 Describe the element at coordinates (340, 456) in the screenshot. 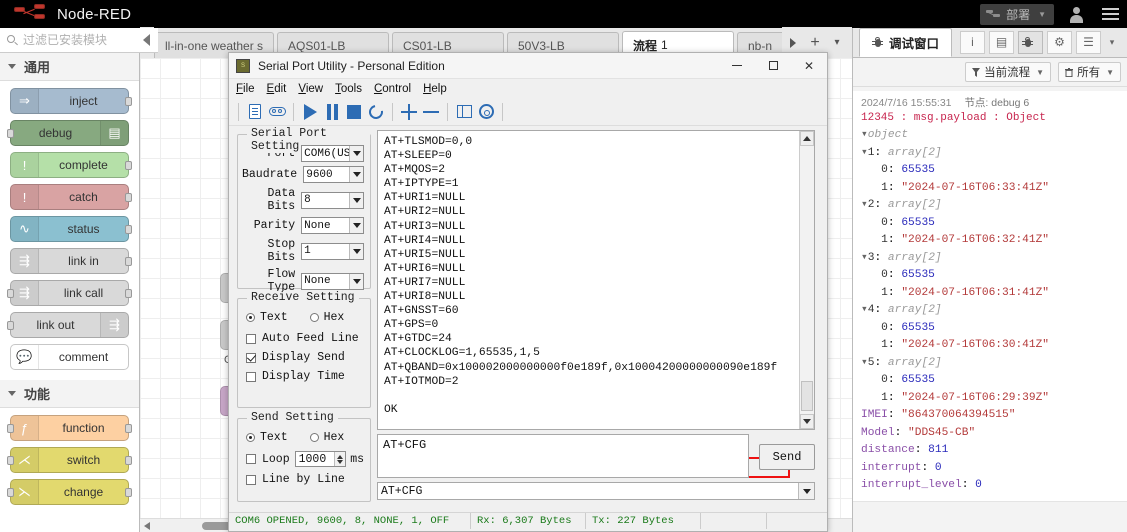

I see `spinner-up-icon` at that location.